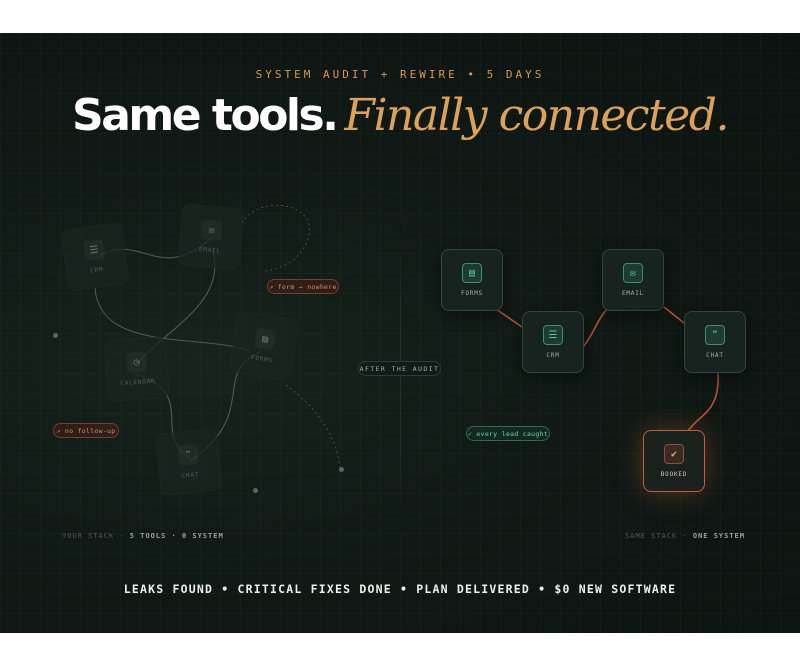 The image size is (800, 667). What do you see at coordinates (136, 362) in the screenshot?
I see `clock-icon: ◷` at bounding box center [136, 362].